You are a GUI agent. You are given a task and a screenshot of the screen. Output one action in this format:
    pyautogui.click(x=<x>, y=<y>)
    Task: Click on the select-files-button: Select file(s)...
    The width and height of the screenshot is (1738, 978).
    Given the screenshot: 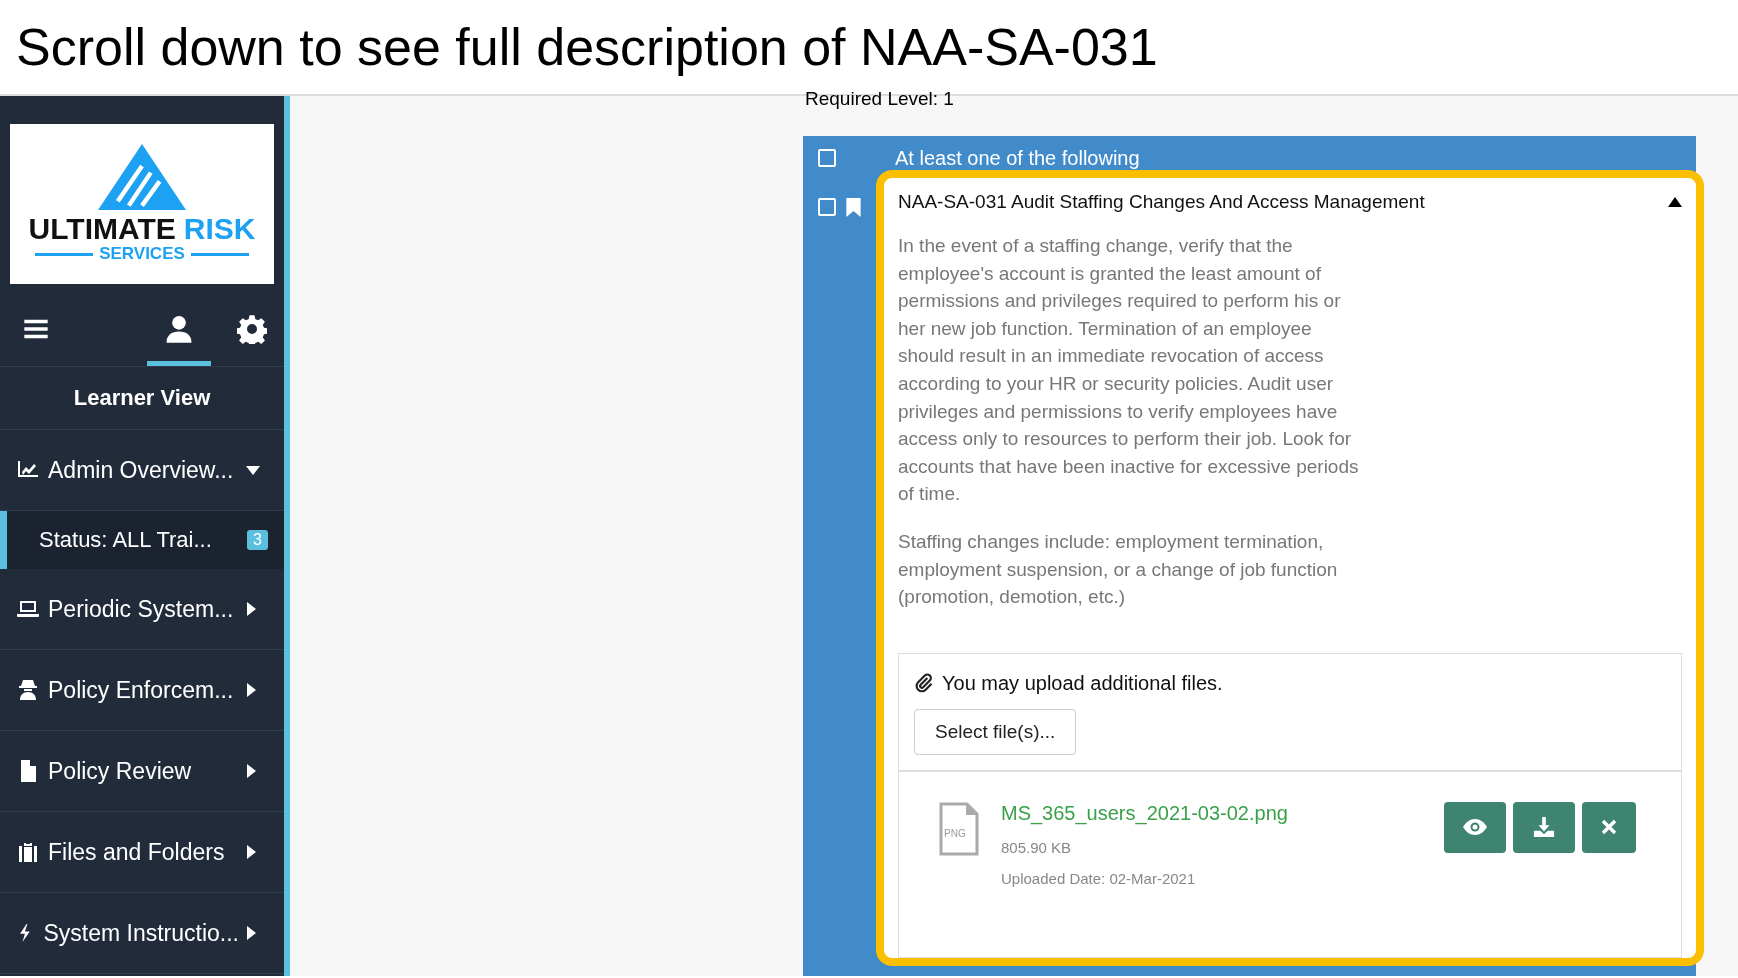 What is the action you would take?
    pyautogui.click(x=995, y=731)
    